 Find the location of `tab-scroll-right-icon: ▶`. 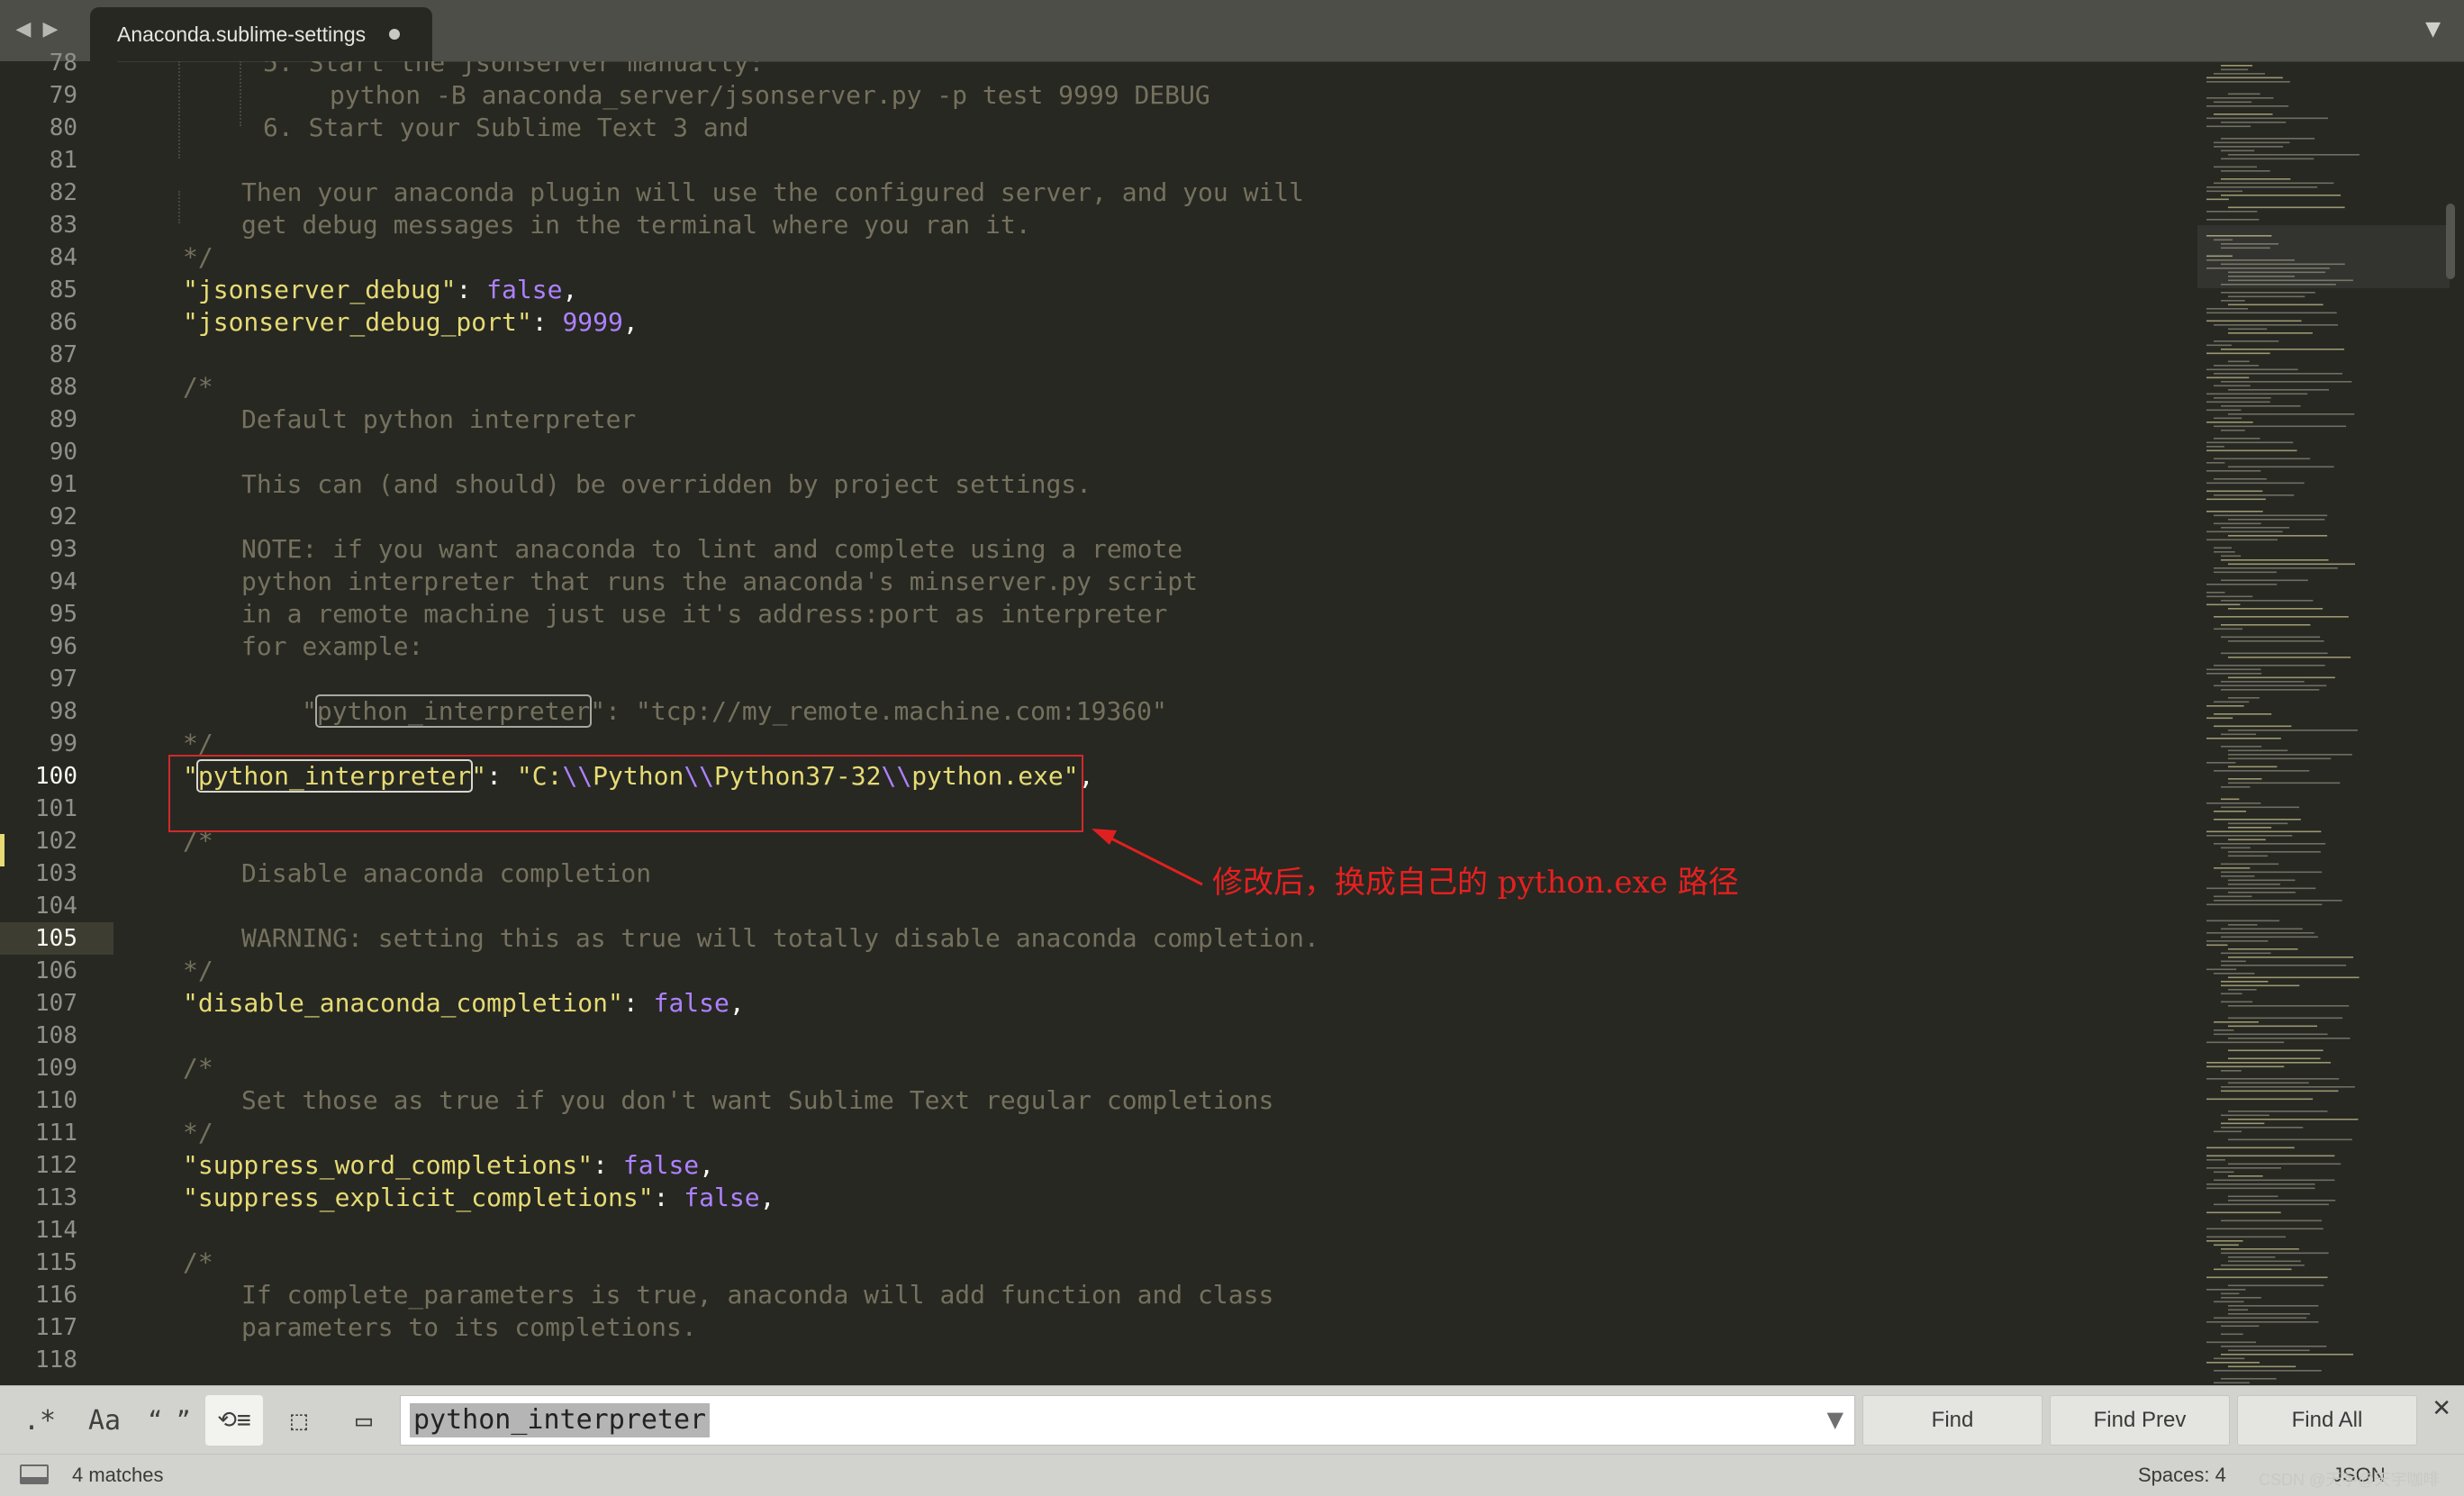

tab-scroll-right-icon: ▶ is located at coordinates (50, 30).